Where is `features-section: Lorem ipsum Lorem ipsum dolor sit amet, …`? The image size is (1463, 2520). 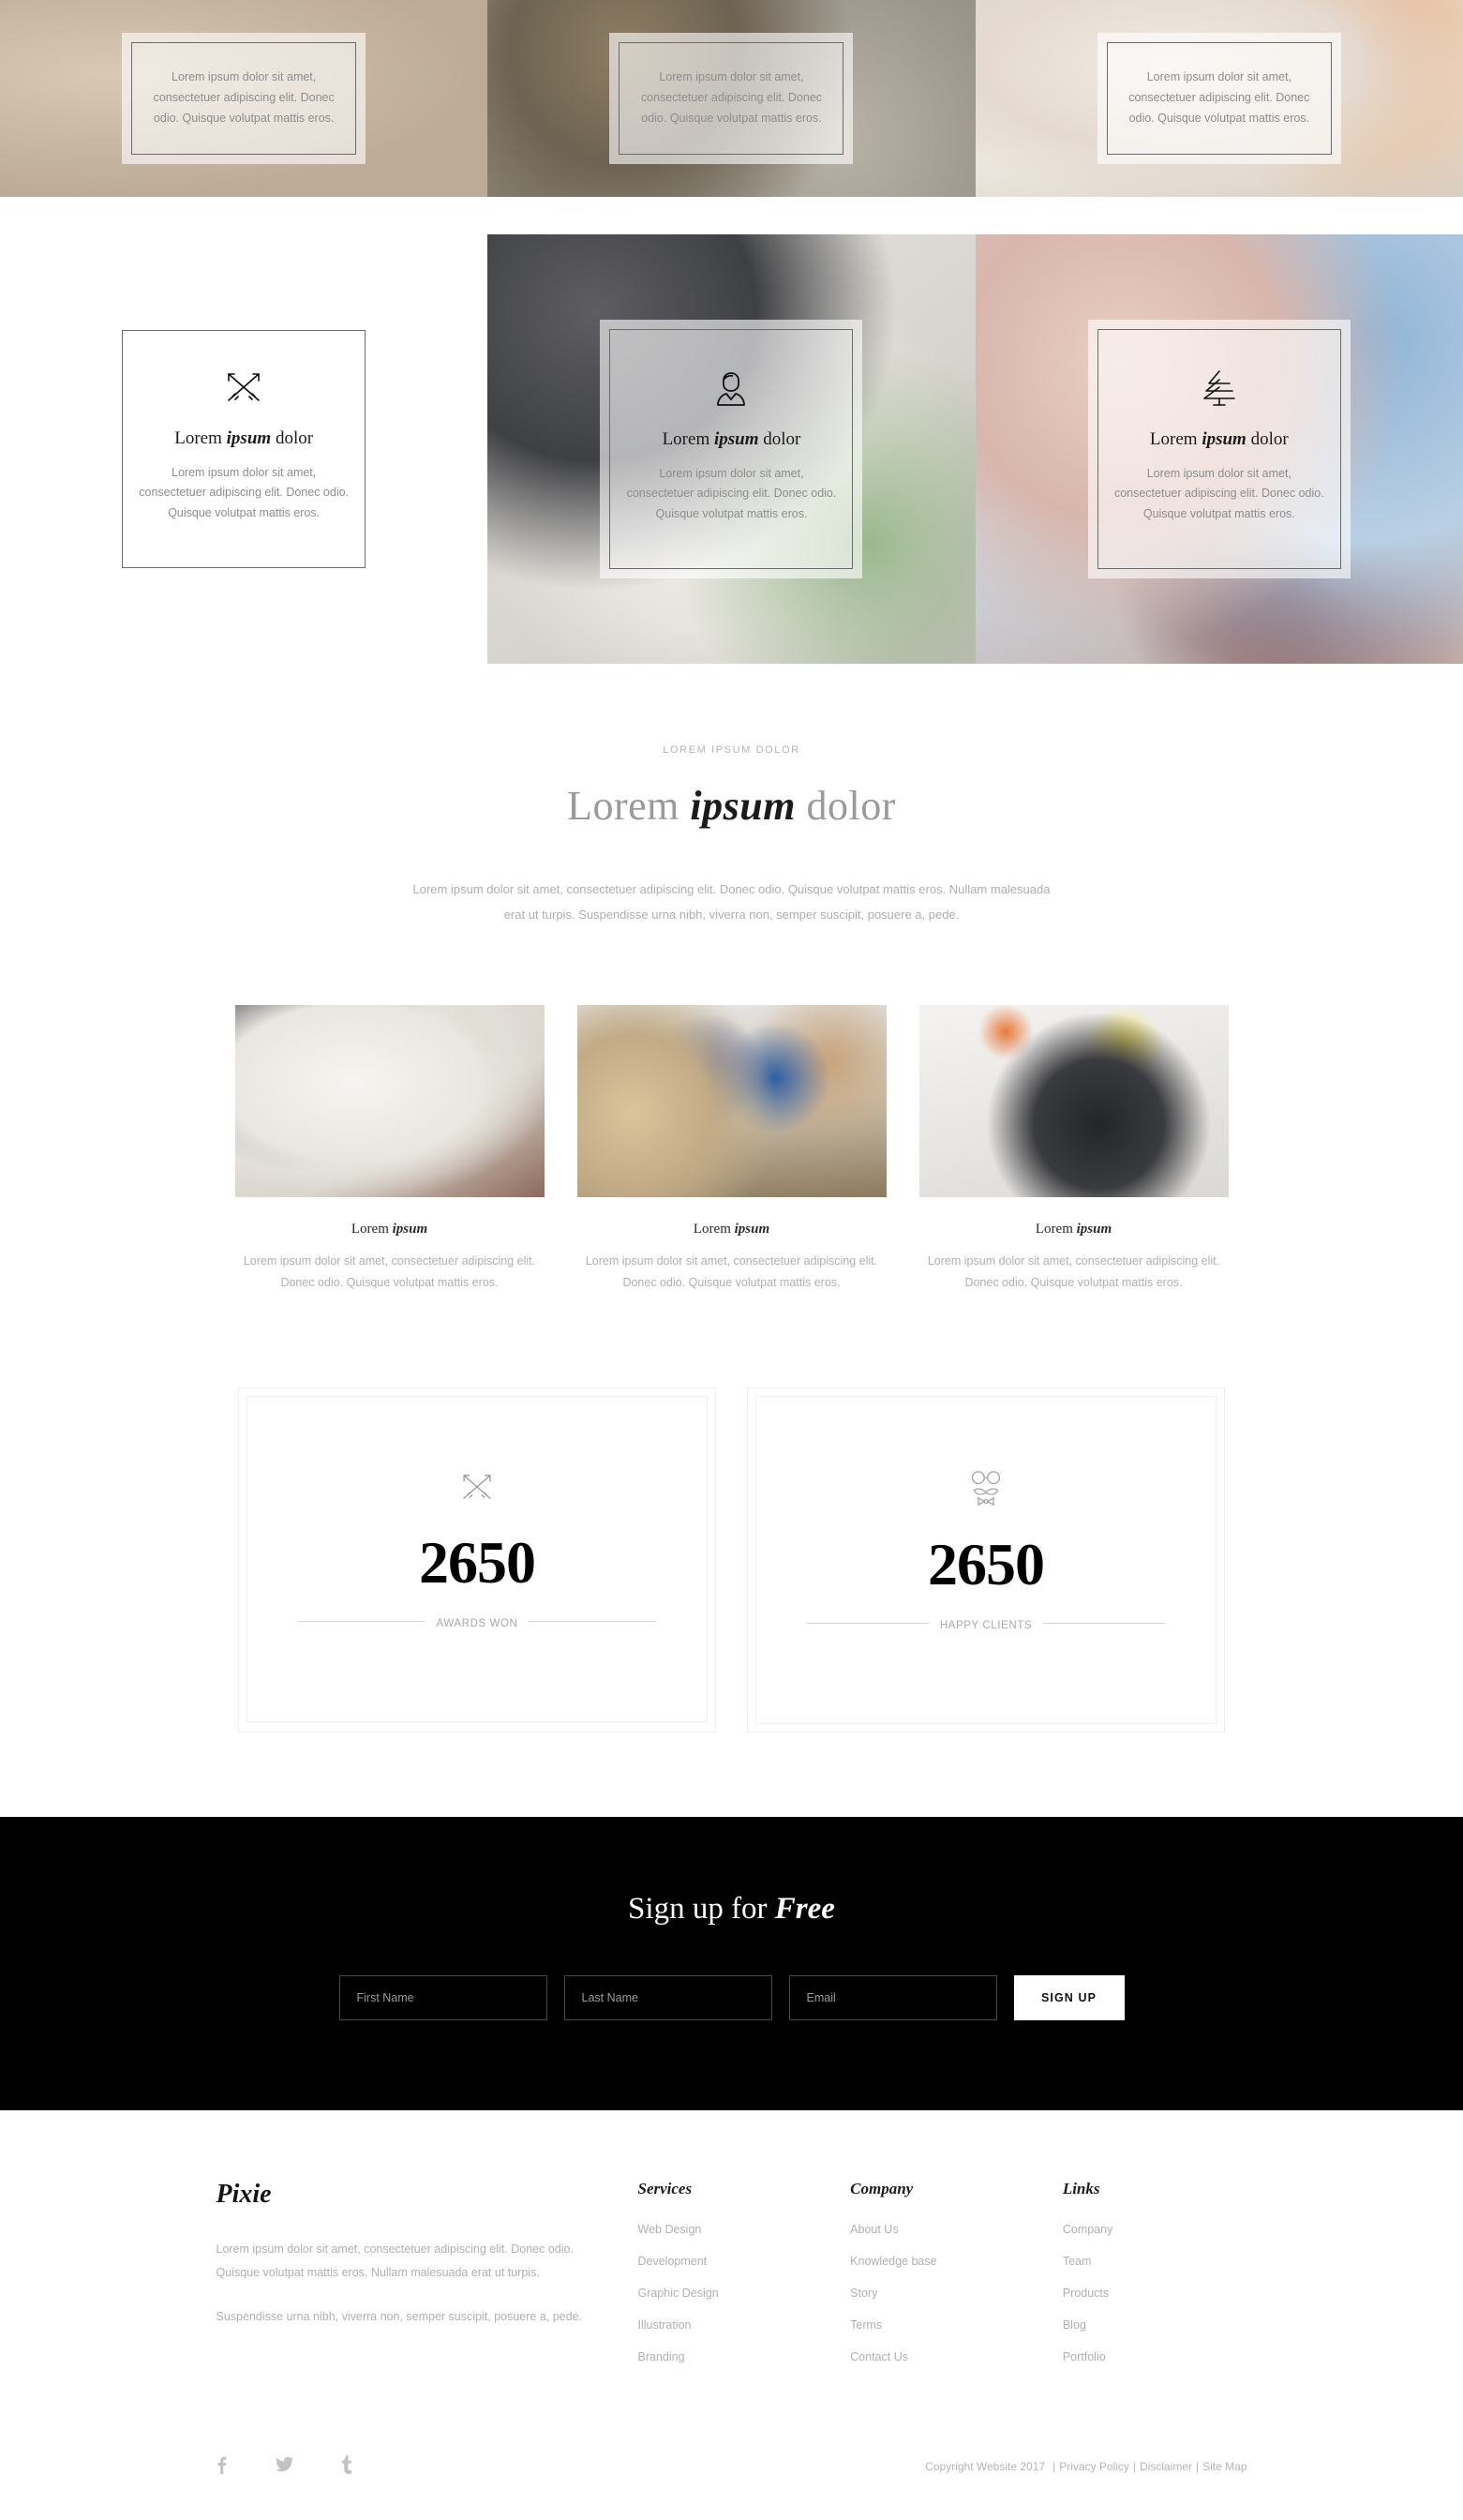
features-section: Lorem ipsum Lorem ipsum dolor sit amet, … is located at coordinates (731, 1116).